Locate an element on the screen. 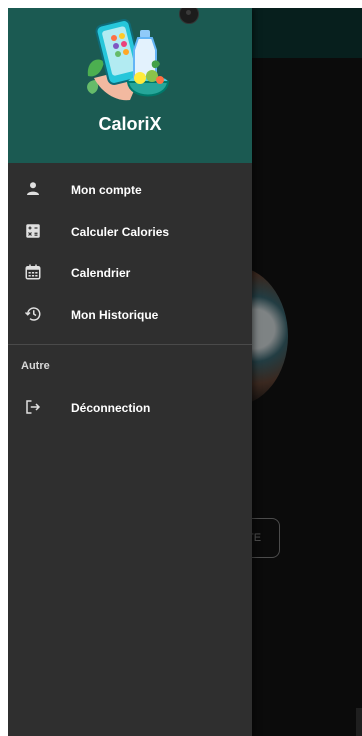  drawer-item-calculer-calories: Calculer Calories is located at coordinates (130, 232).